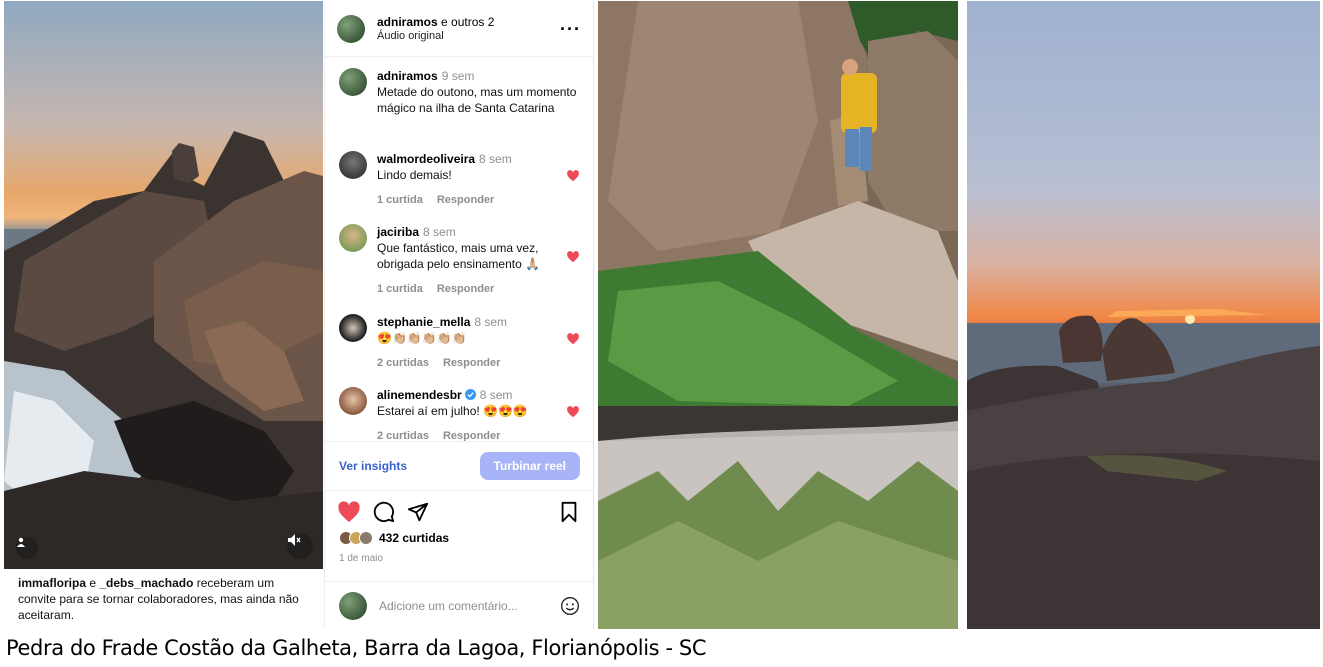  What do you see at coordinates (459, 466) in the screenshot?
I see `insights-bar: Ver insights Turbinar reel` at bounding box center [459, 466].